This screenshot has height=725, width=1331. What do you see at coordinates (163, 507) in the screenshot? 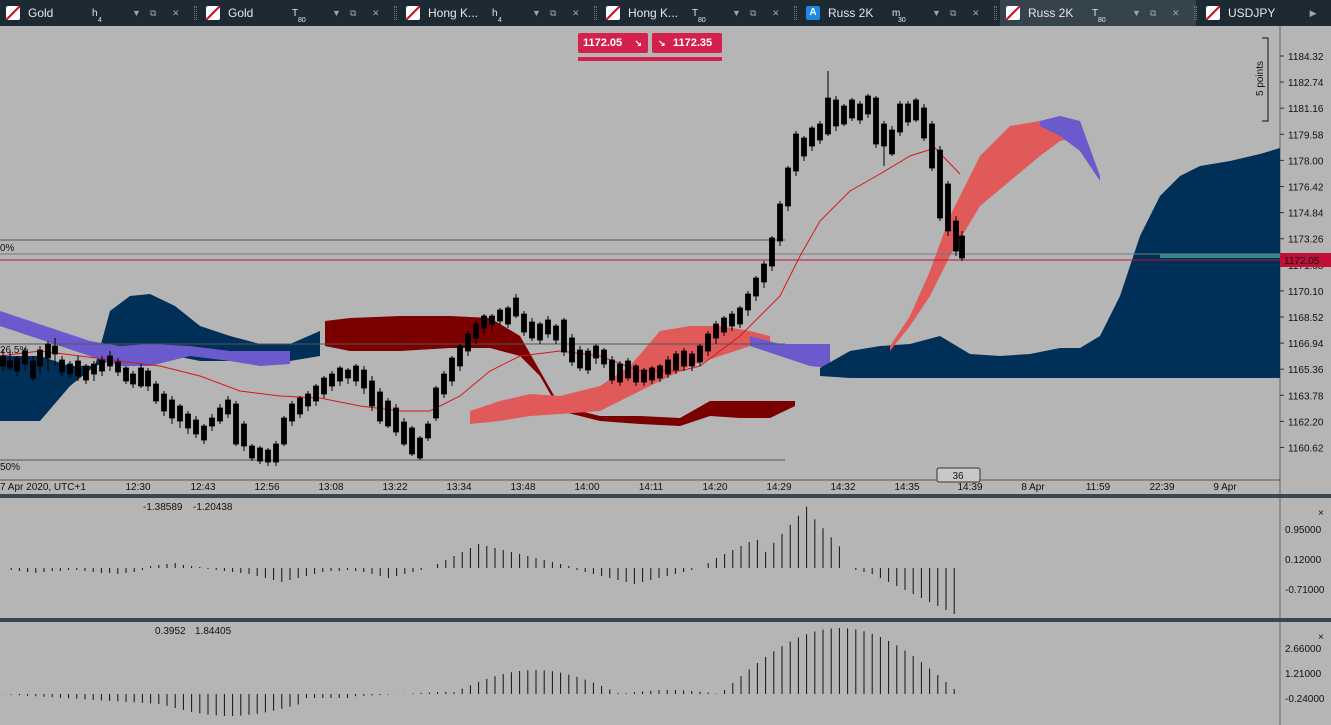
I see `ind1-value-1: -1.38589` at bounding box center [163, 507].